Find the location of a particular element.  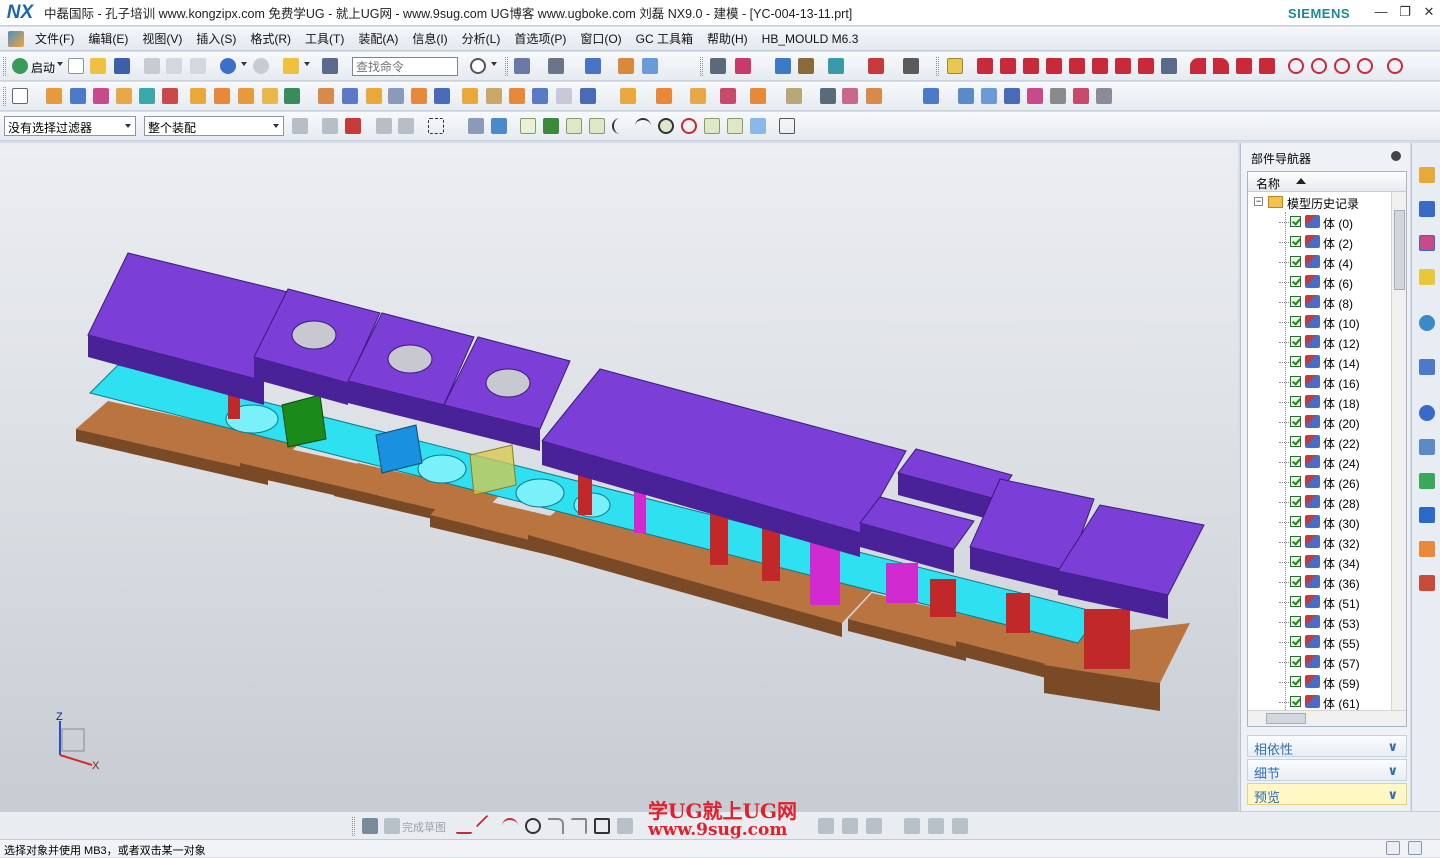

assembly-navigator-icon is located at coordinates (1427, 175).